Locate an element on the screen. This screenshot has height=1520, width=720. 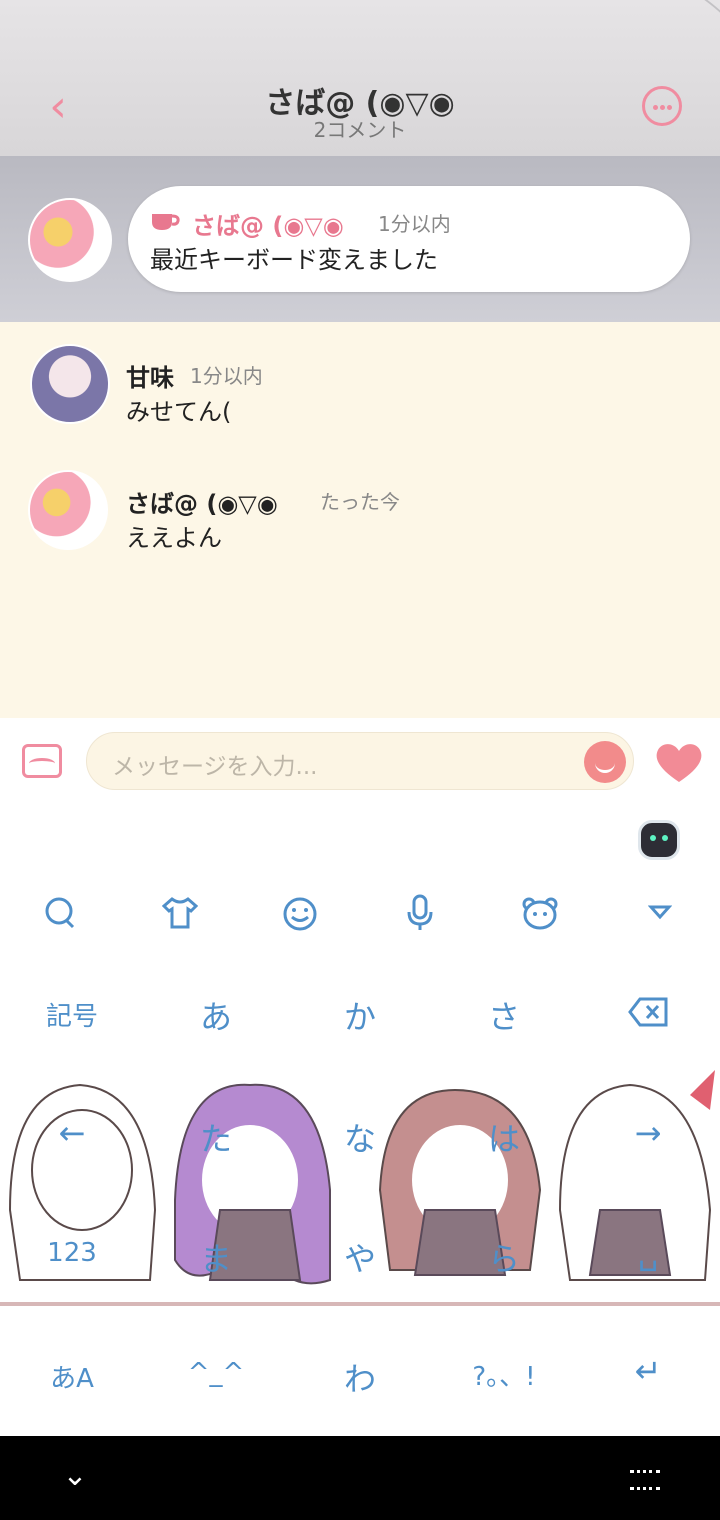
key-symbols: 記号 is located at coordinates (72, 1014).